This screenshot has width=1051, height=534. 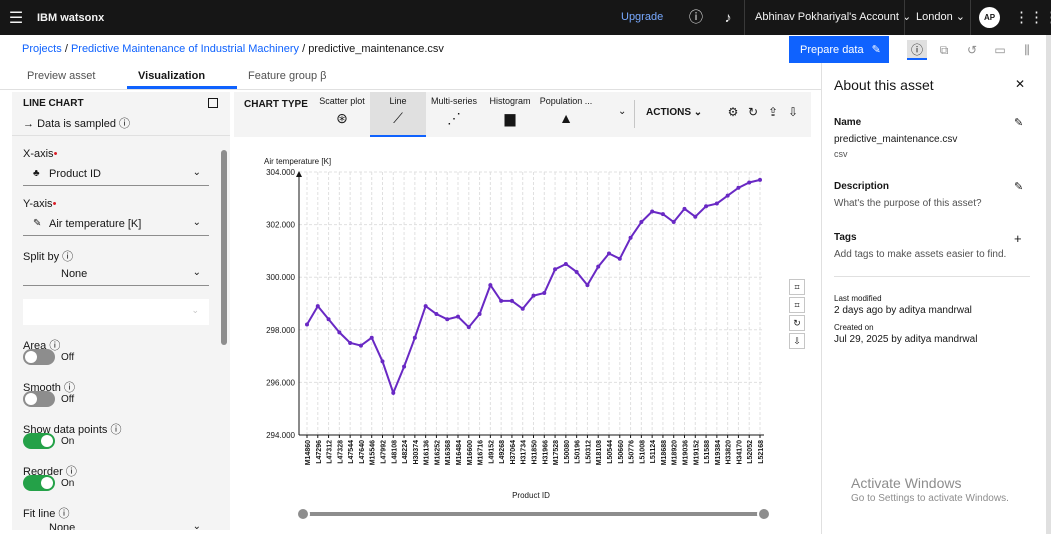 What do you see at coordinates (797, 323) in the screenshot?
I see `reset-zoom-icon: ↻` at bounding box center [797, 323].